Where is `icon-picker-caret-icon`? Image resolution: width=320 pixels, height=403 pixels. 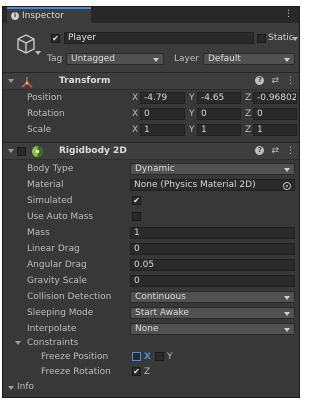
icon-picker-caret-icon is located at coordinates (38, 53).